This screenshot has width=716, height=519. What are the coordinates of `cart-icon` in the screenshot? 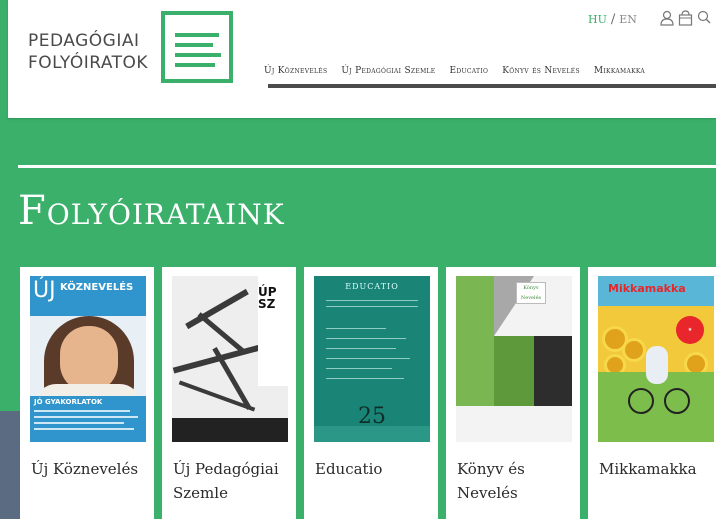 It's located at (685, 18).